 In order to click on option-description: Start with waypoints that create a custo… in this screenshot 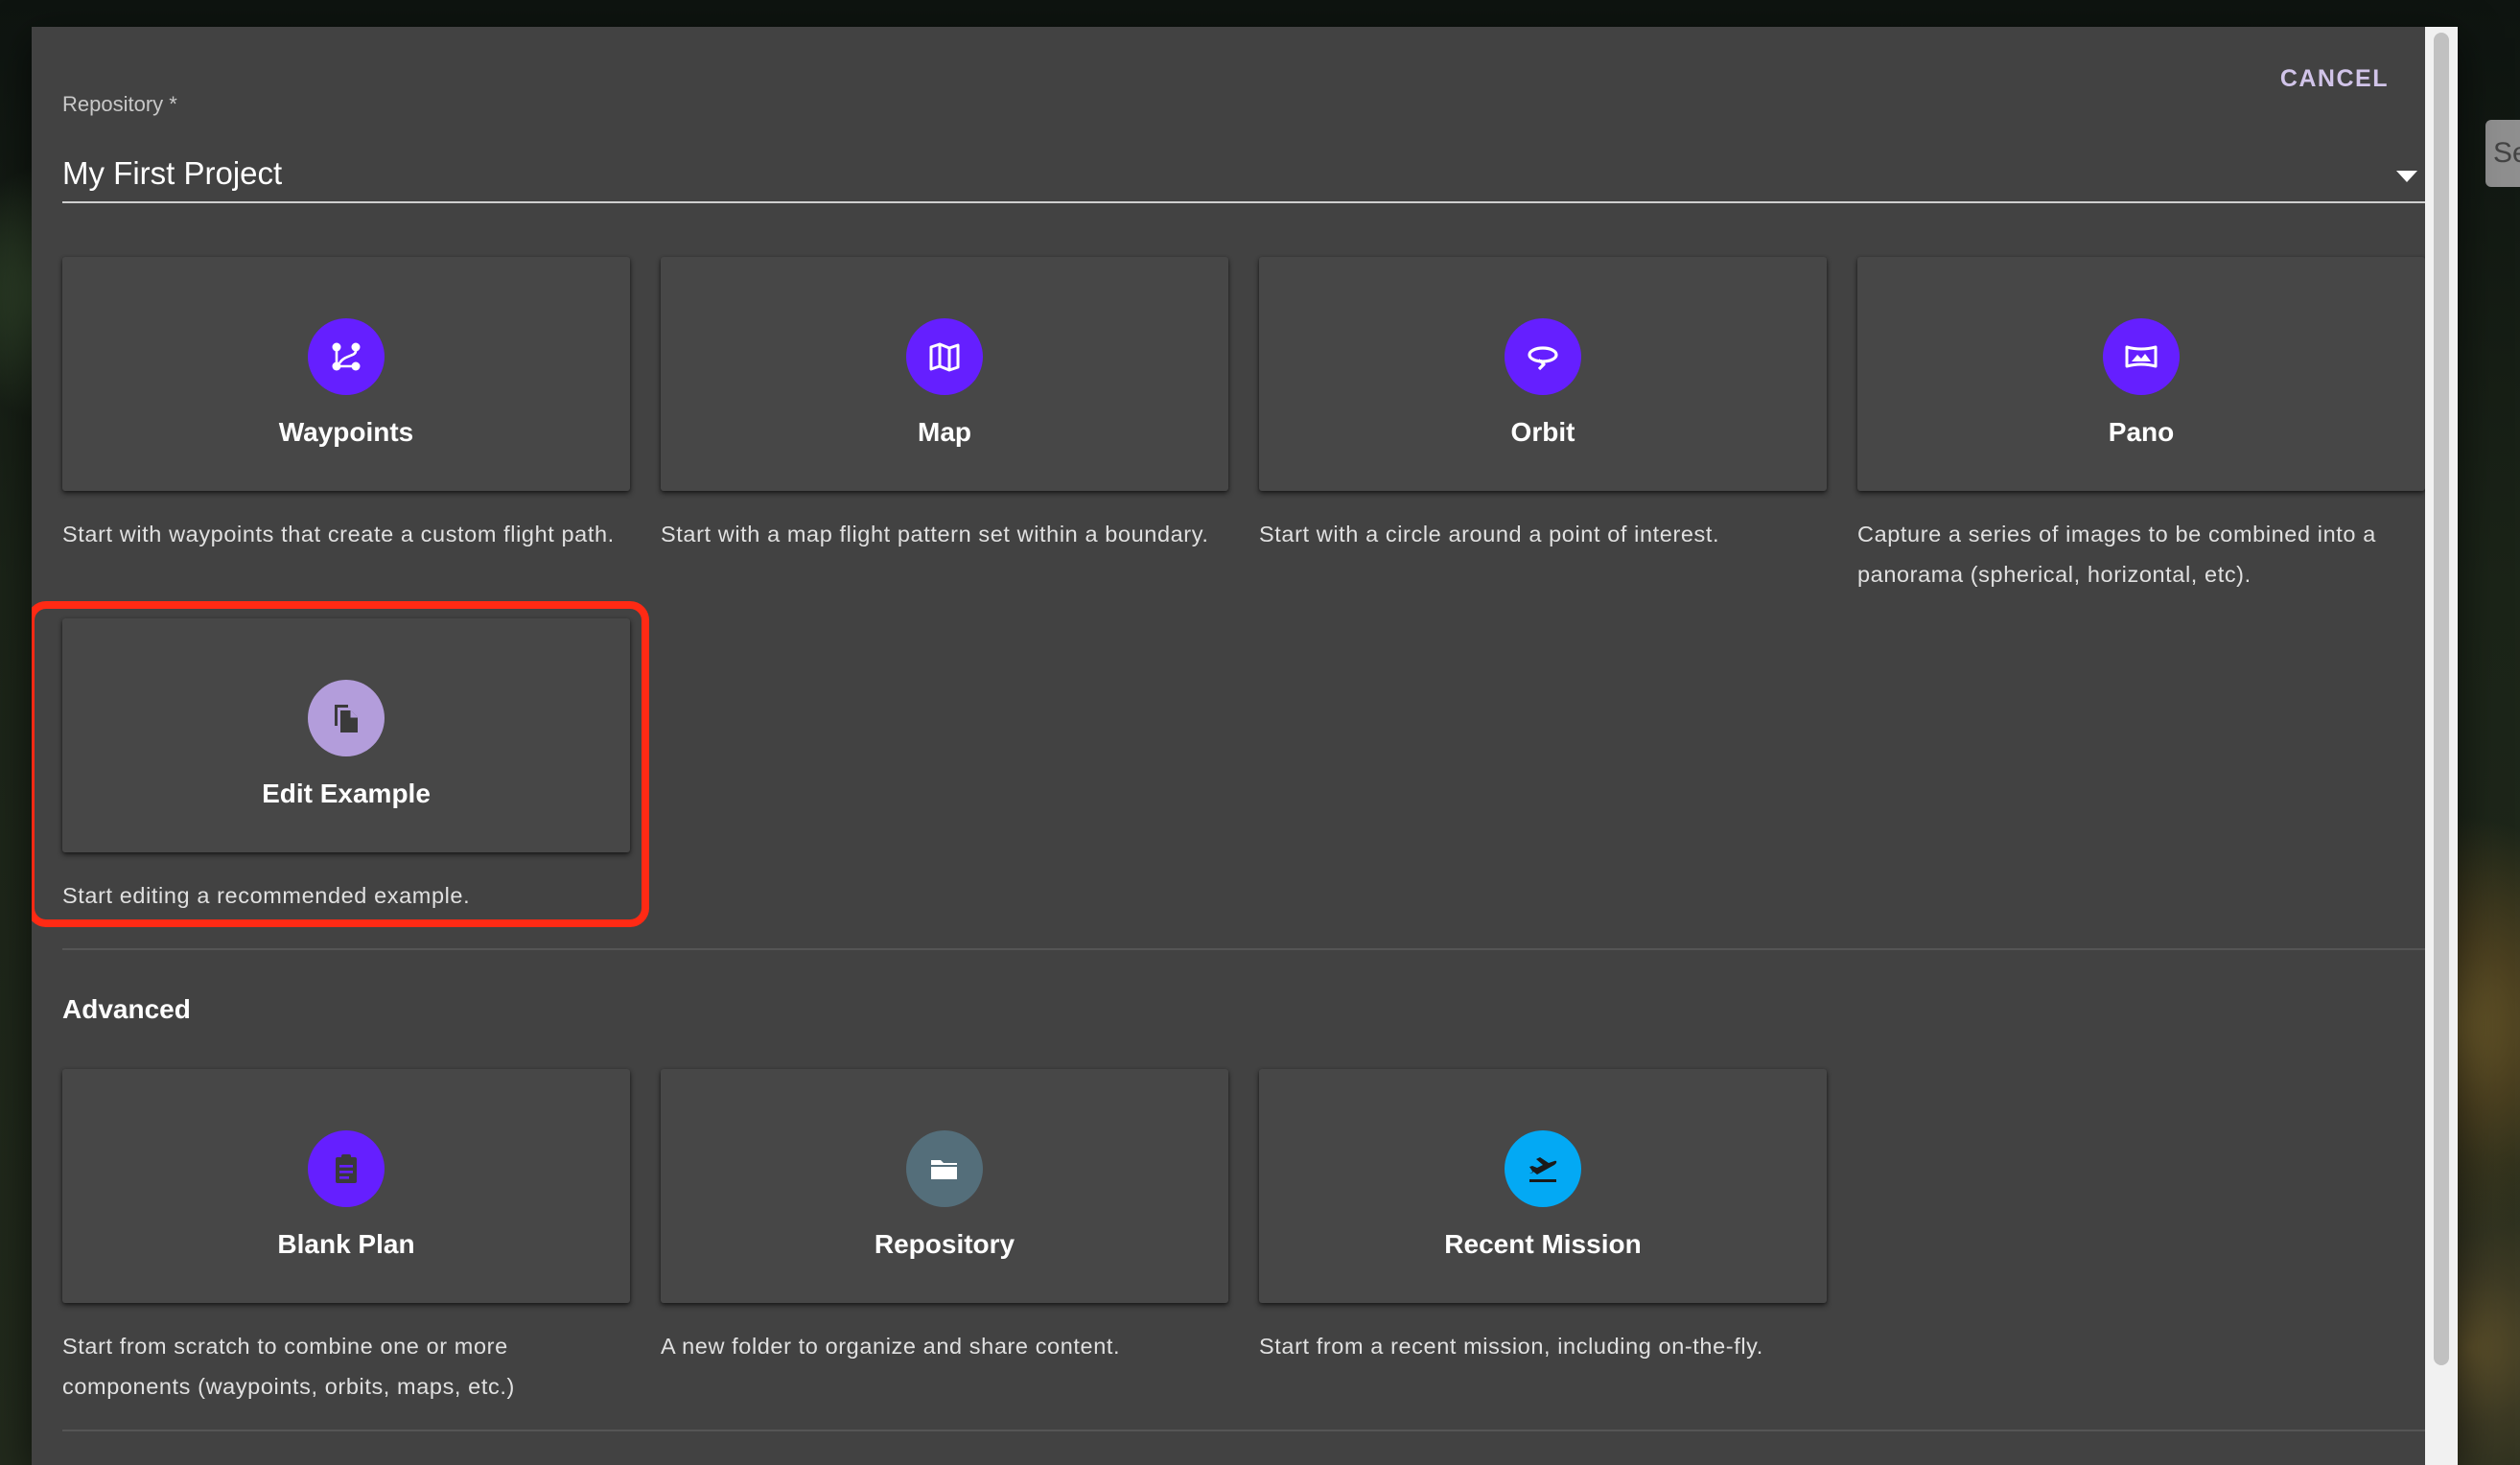, I will do `click(338, 534)`.